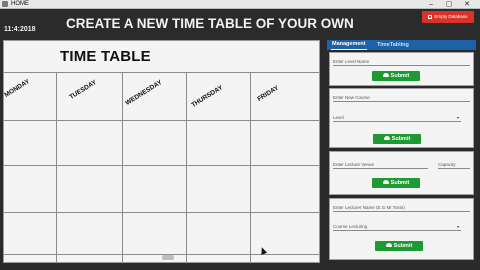  What do you see at coordinates (467, 4) in the screenshot?
I see `close-button: ✕` at bounding box center [467, 4].